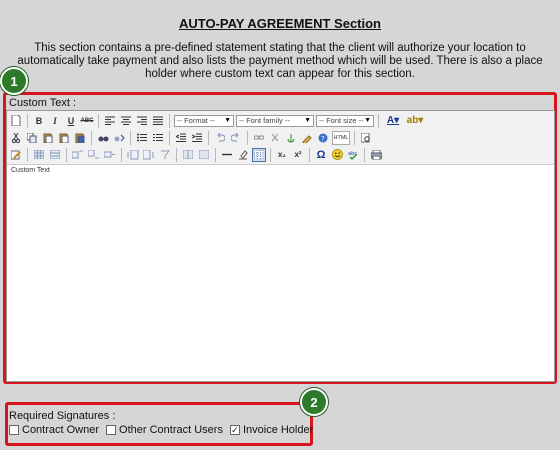 Image resolution: width=560 pixels, height=450 pixels. What do you see at coordinates (259, 138) in the screenshot?
I see `link-icon` at bounding box center [259, 138].